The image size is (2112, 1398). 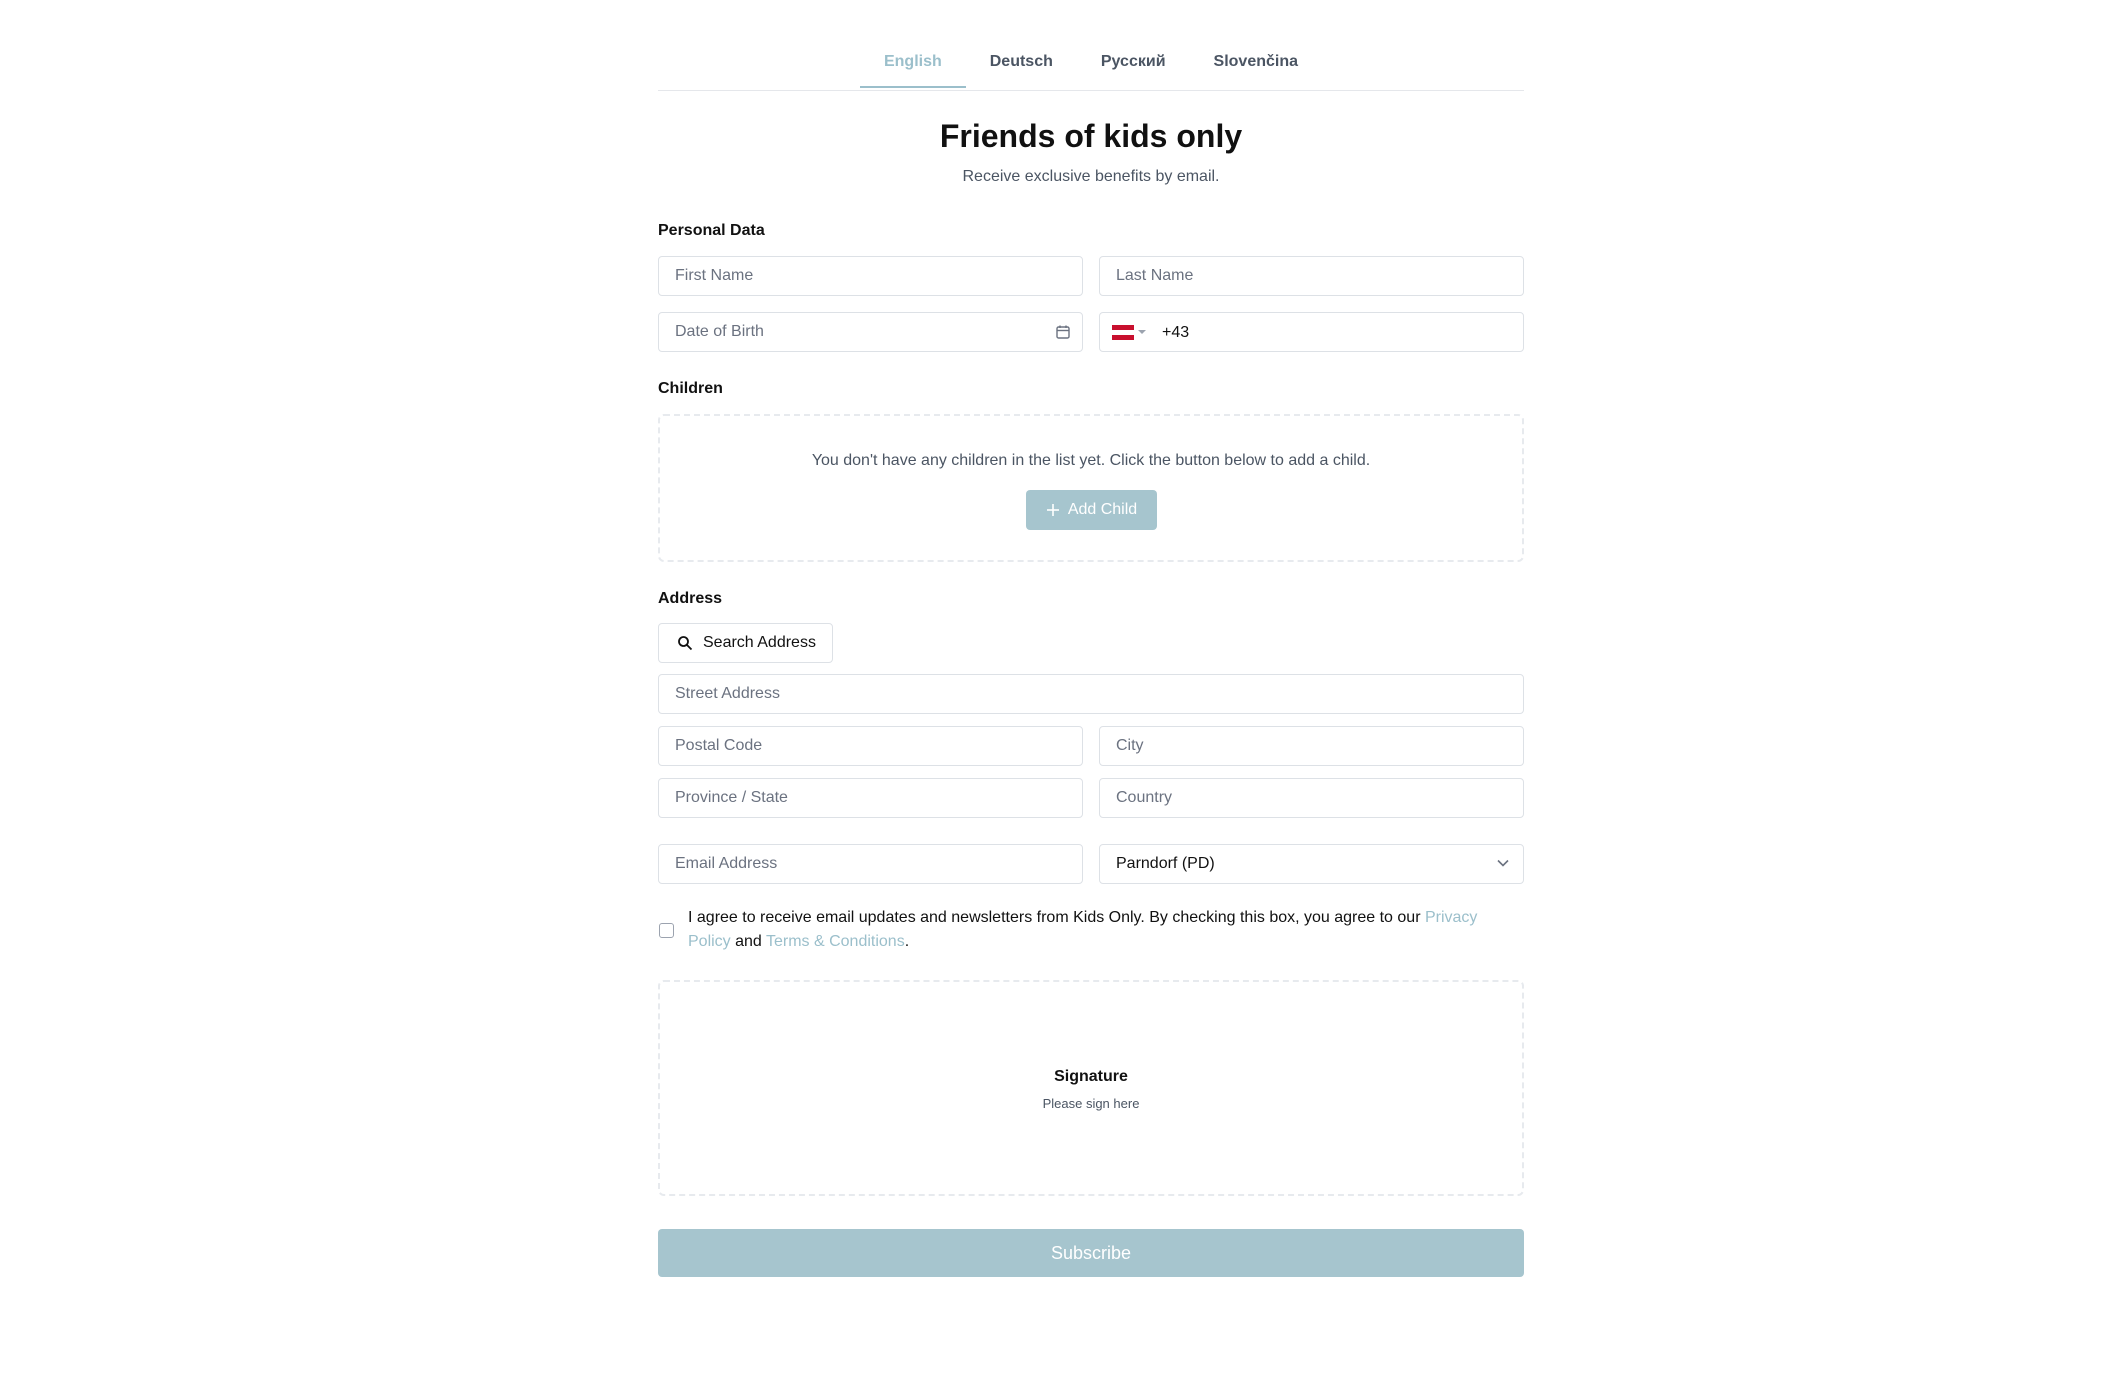 I want to click on date-of-birth-field, so click(x=870, y=332).